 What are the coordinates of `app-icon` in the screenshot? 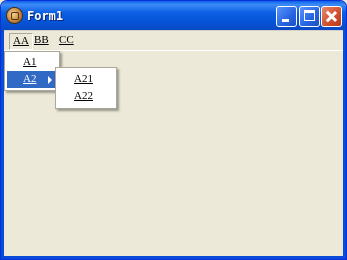 It's located at (14, 15).